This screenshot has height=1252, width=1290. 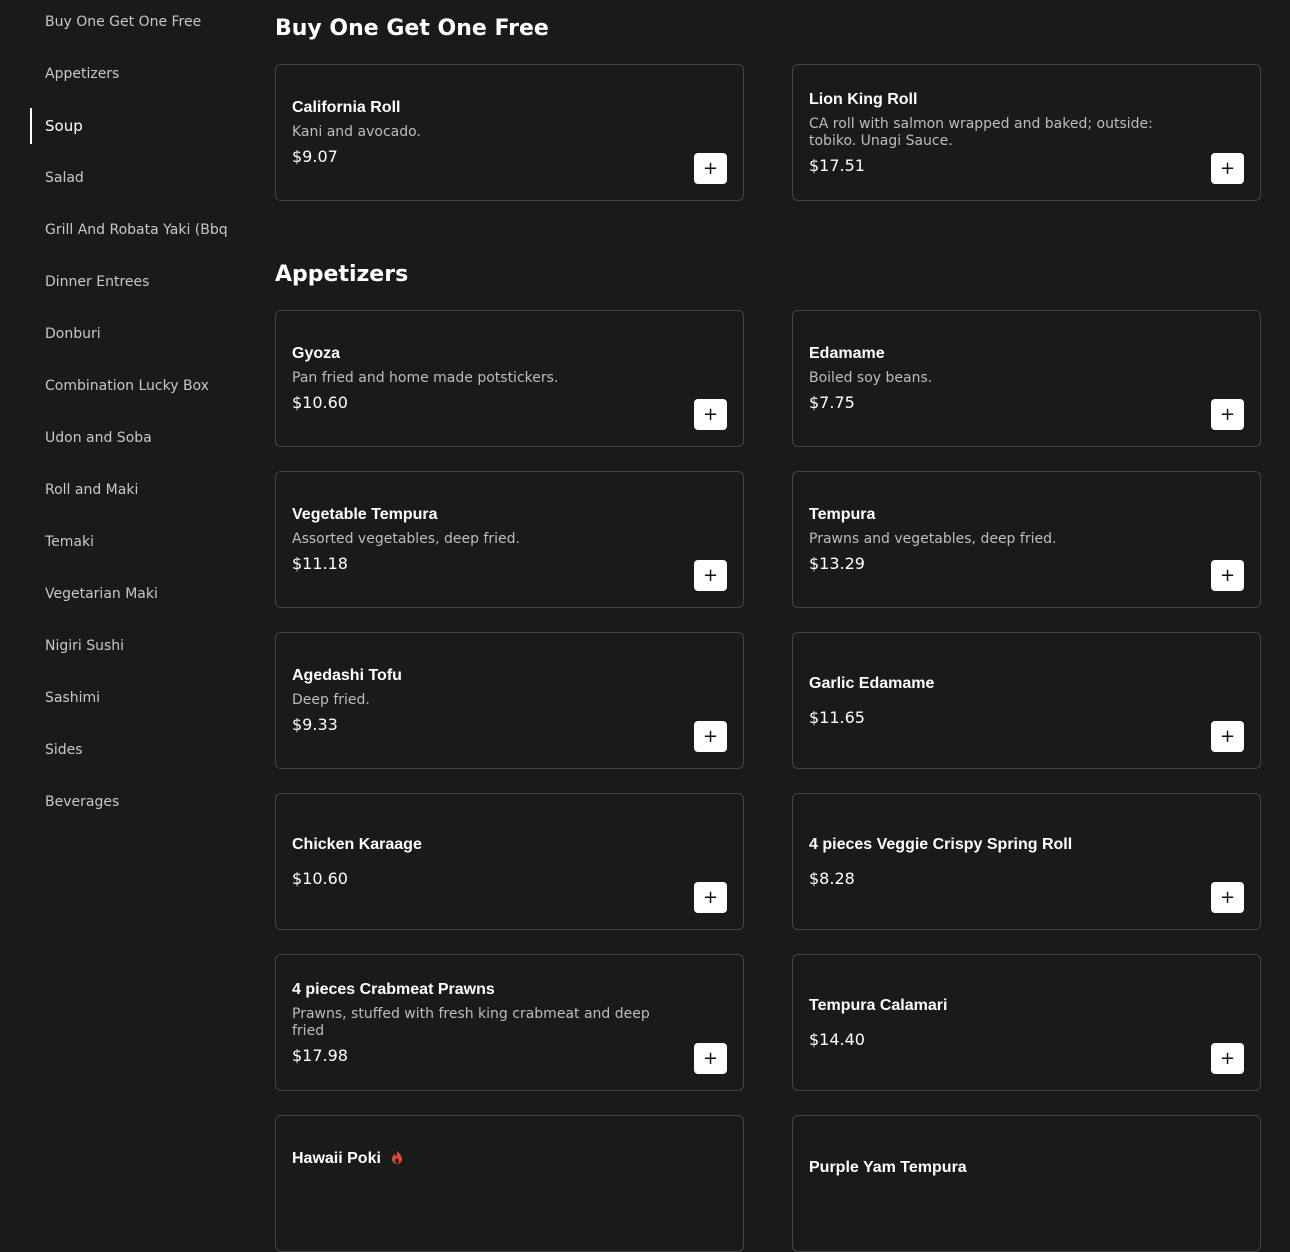 What do you see at coordinates (509, 1183) in the screenshot?
I see `menu-item-card: Hawaii Poki` at bounding box center [509, 1183].